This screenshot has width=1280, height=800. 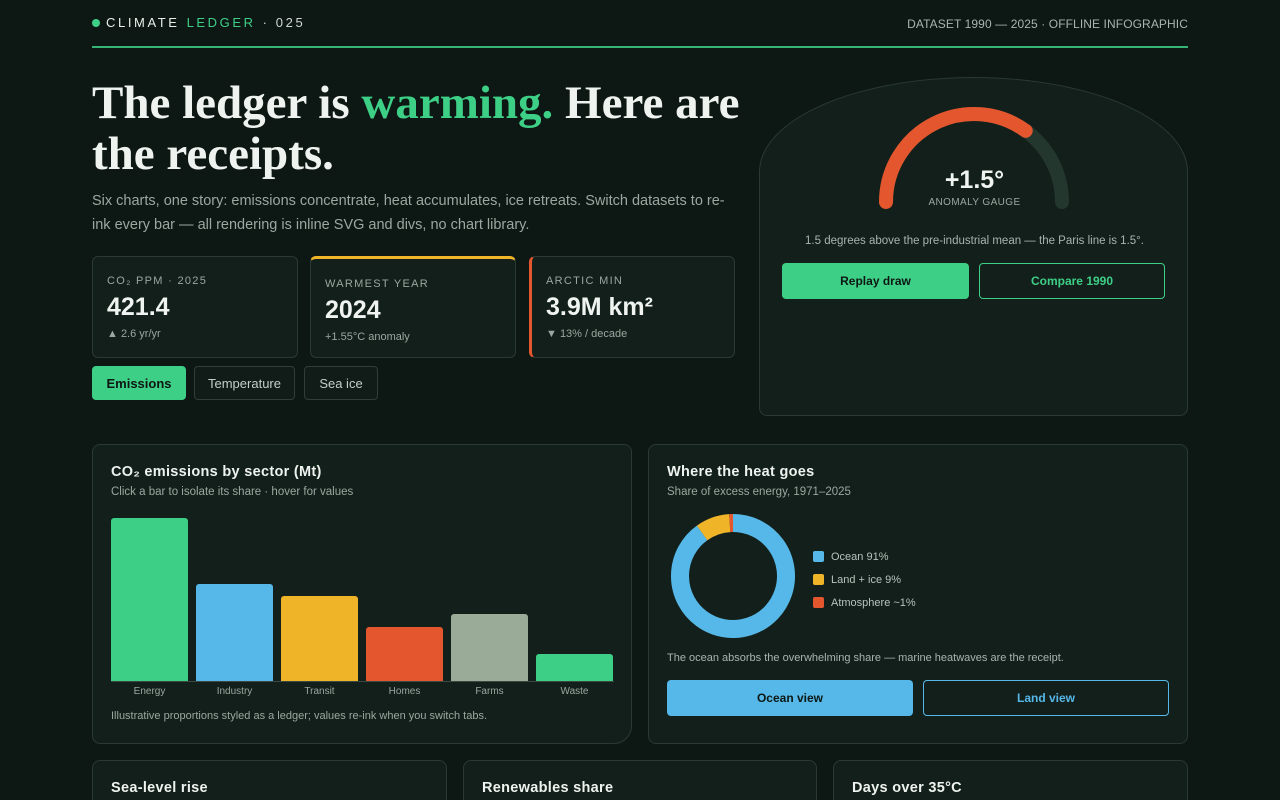 What do you see at coordinates (574, 691) in the screenshot?
I see `x-tick-label: Waste` at bounding box center [574, 691].